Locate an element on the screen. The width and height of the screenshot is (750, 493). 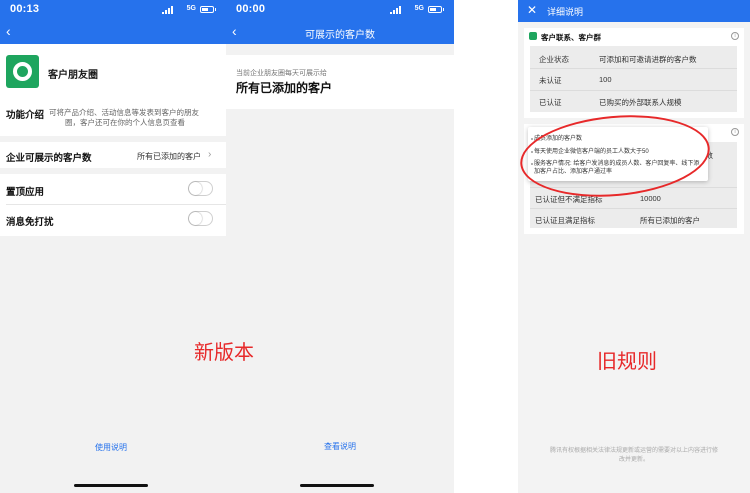
status-time: 00:13 is located at coordinates (25, 9).